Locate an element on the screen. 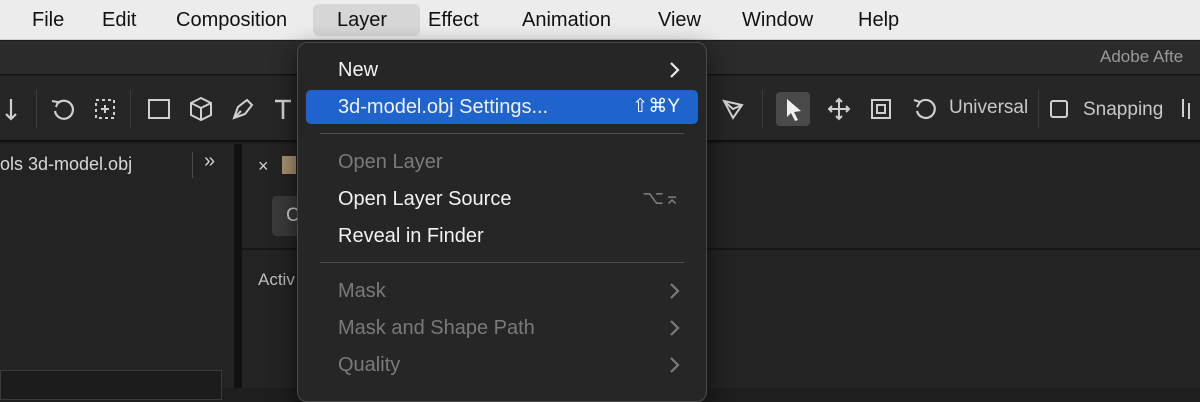 The image size is (1200, 402). keyboard-shortcut: ⇧⌘Y is located at coordinates (656, 106).